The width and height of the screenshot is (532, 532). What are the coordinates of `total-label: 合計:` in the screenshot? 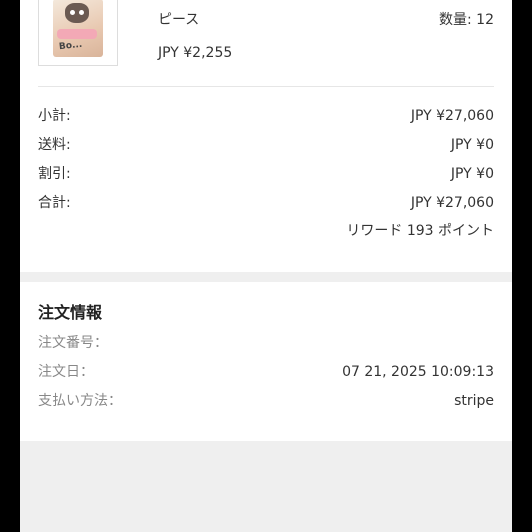 It's located at (54, 203).